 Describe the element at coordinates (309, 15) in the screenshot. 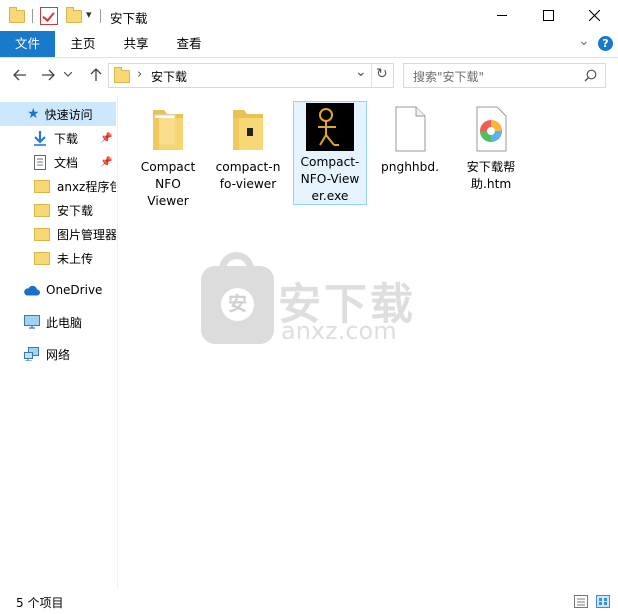

I see `title-bar: ▾ 安下载` at that location.